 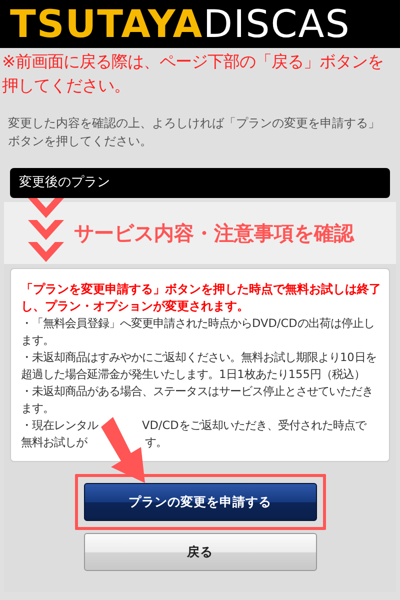 What do you see at coordinates (193, 74) in the screenshot?
I see `back-notice: ※前画面に戻る際は、ページ下部の「戻る」ボタンを押してください。` at bounding box center [193, 74].